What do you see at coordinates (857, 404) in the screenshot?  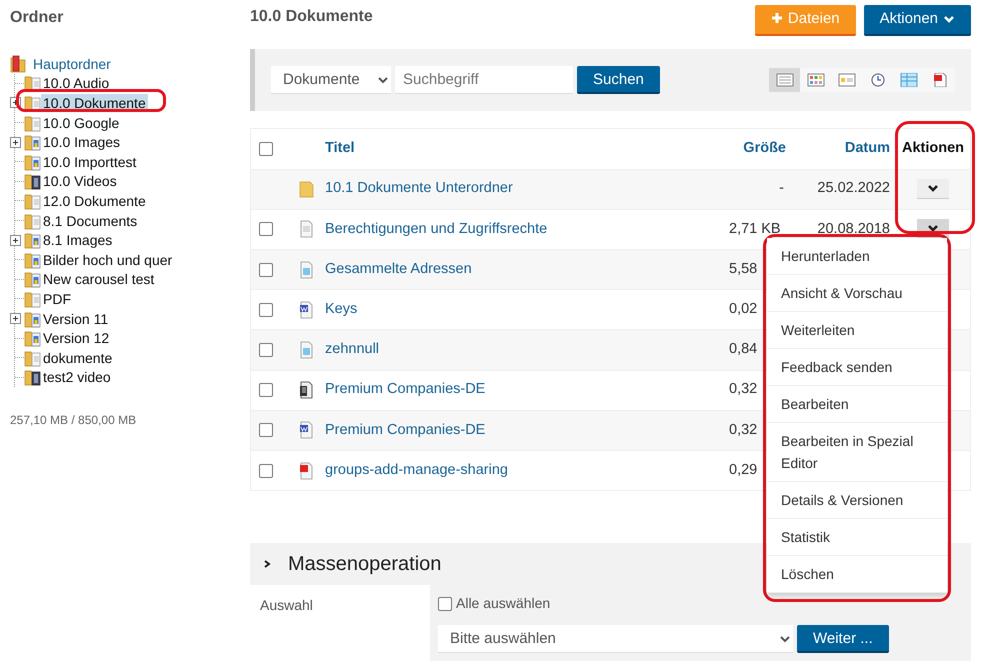 I see `menu-item: Bearbeiten` at bounding box center [857, 404].